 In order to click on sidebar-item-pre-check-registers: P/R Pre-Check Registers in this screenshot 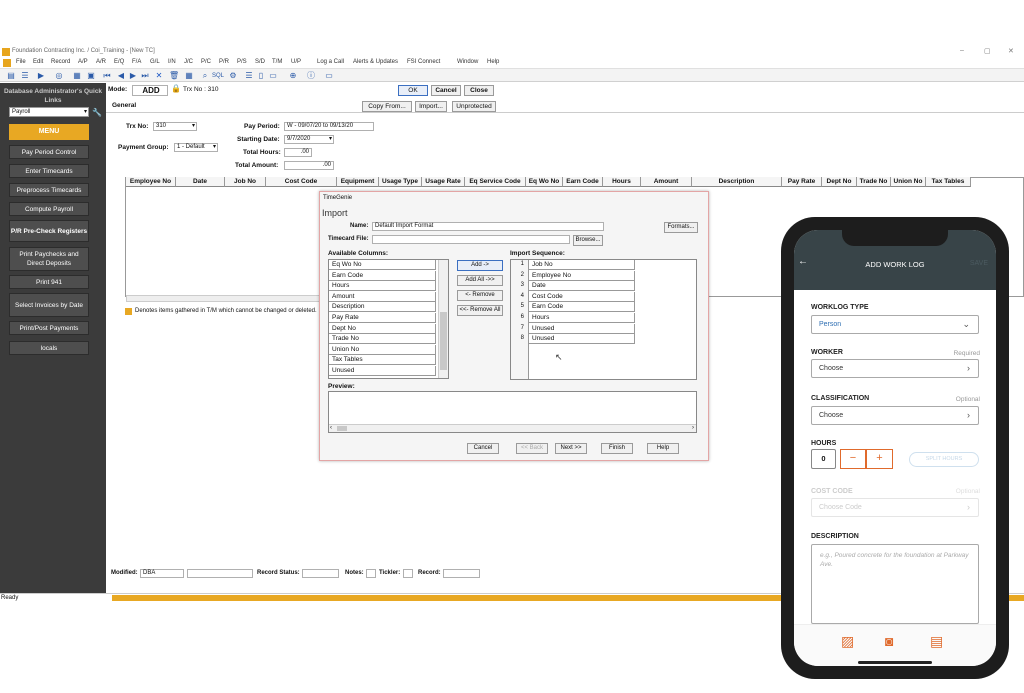, I will do `click(49, 231)`.